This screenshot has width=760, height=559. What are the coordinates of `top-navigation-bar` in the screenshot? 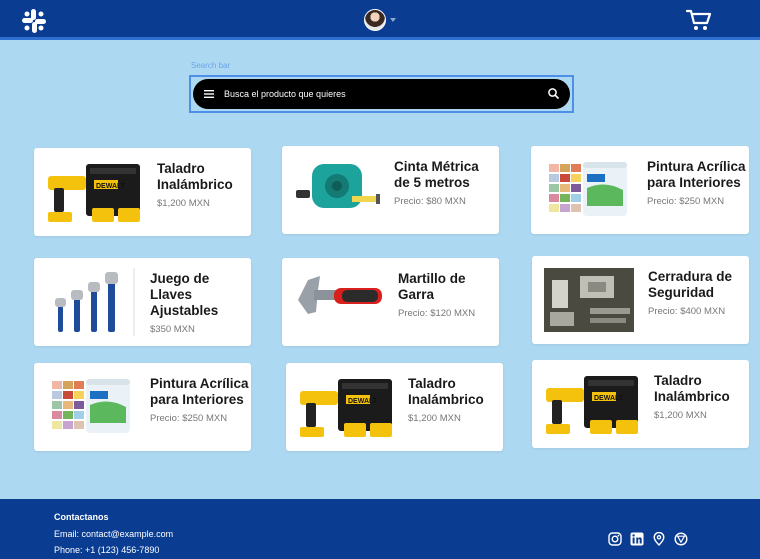 It's located at (380, 20).